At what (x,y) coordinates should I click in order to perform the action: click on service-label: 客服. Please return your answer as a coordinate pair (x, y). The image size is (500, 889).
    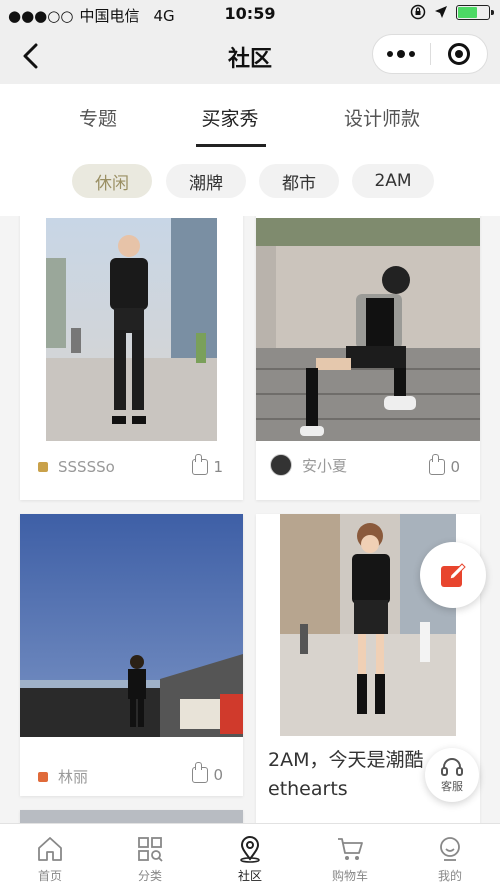
    Looking at the image, I should click on (452, 786).